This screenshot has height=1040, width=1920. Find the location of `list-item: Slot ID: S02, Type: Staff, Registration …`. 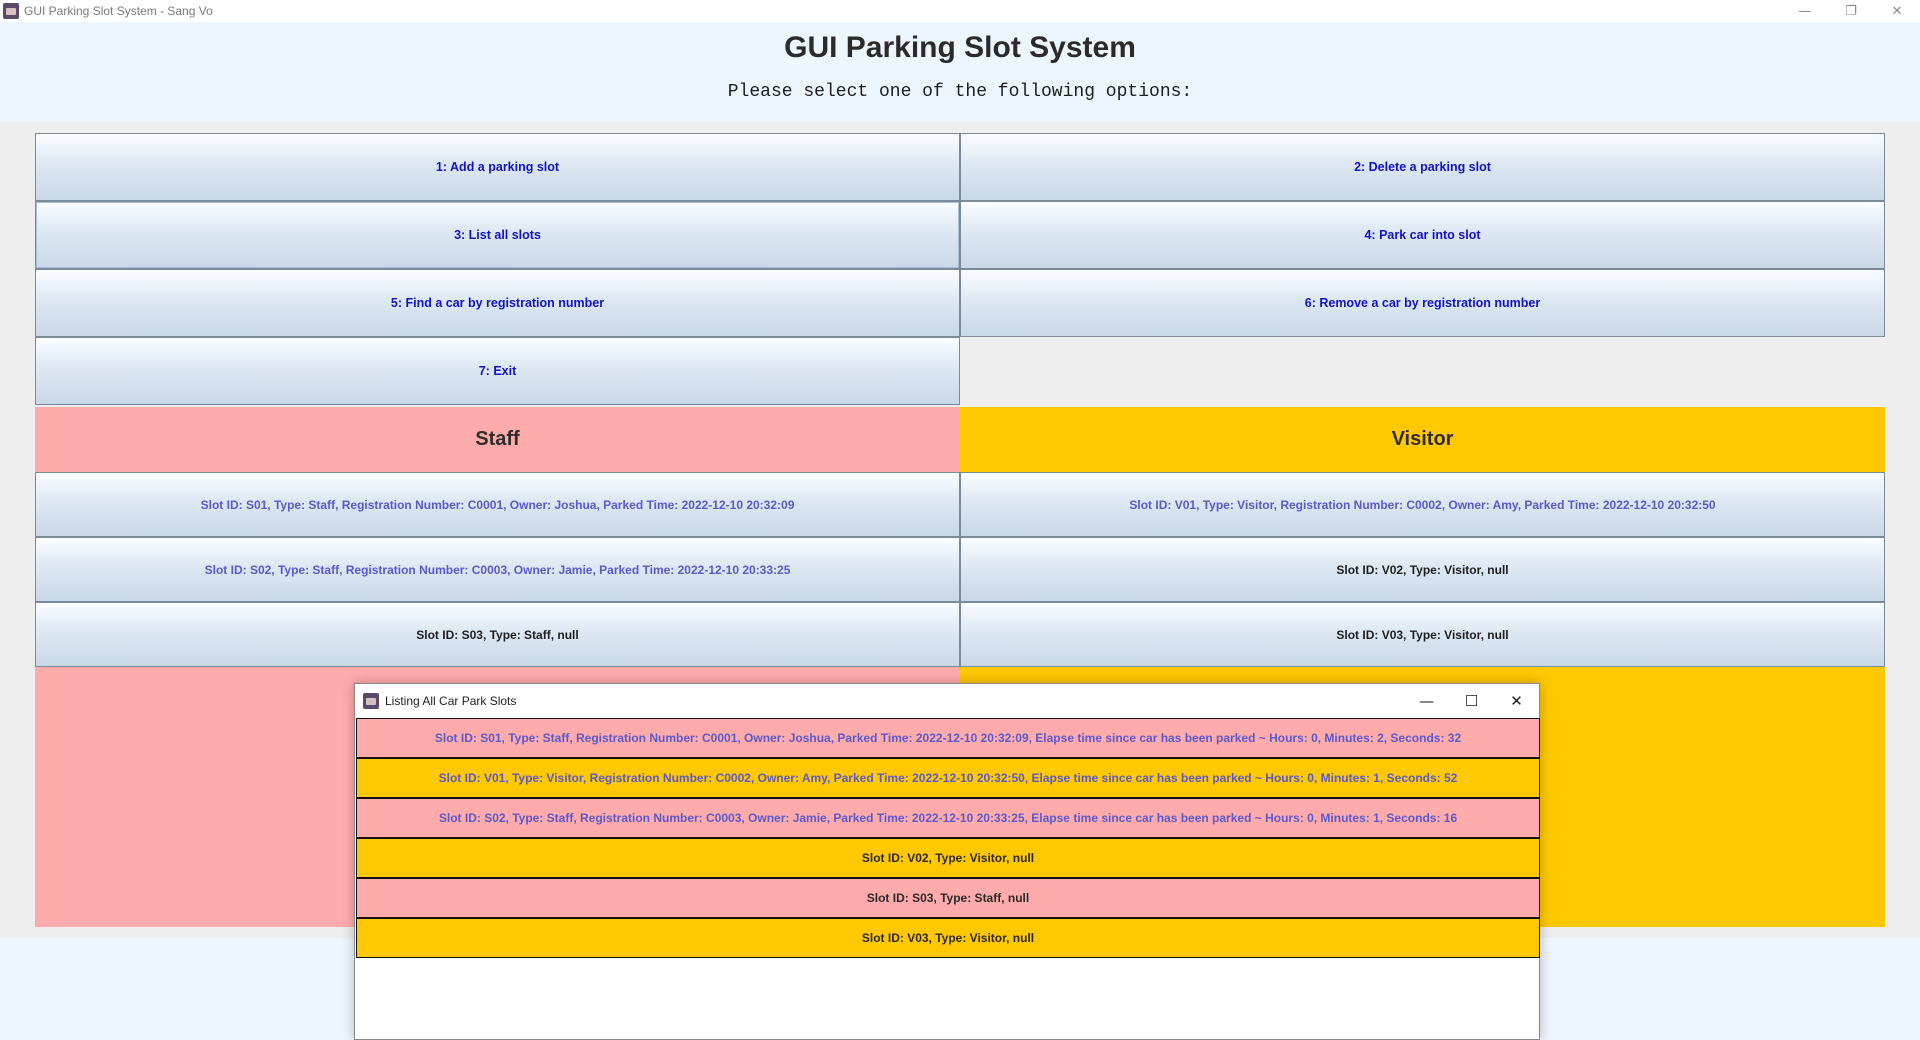

list-item: Slot ID: S02, Type: Staff, Registration … is located at coordinates (948, 818).